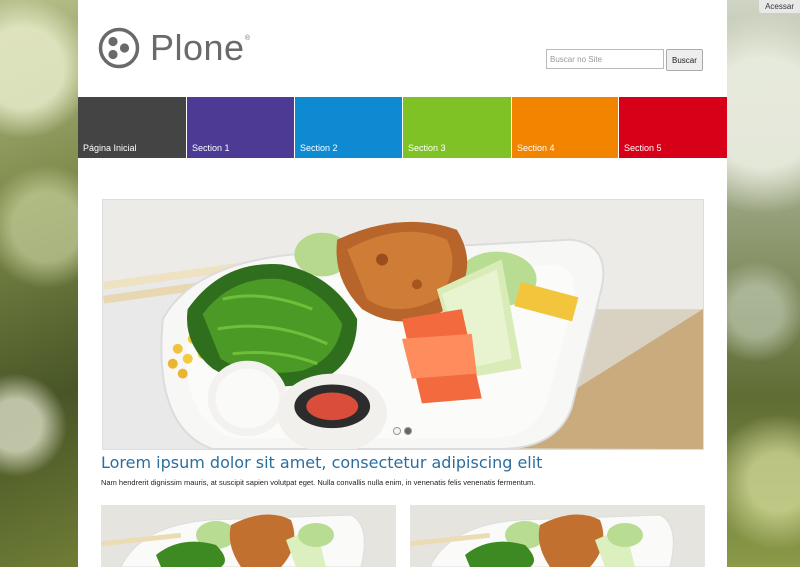 The width and height of the screenshot is (800, 567). I want to click on nav-item-label: Section 5, so click(643, 148).